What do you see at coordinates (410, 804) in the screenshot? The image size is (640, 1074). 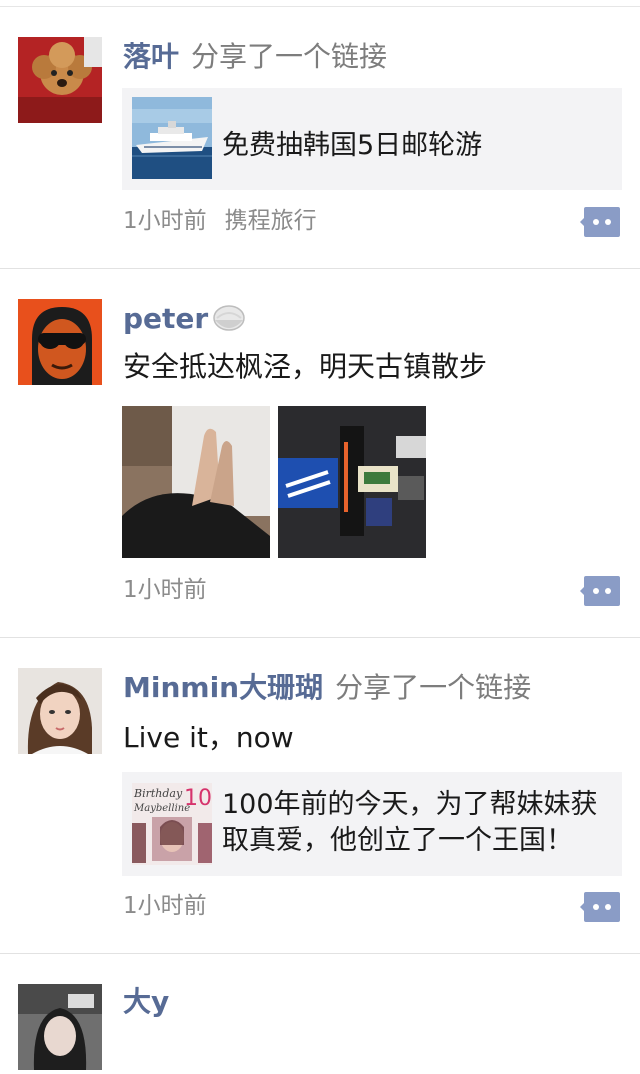 I see `link-title-line: 100年前的今天，为了帮妹妹获` at bounding box center [410, 804].